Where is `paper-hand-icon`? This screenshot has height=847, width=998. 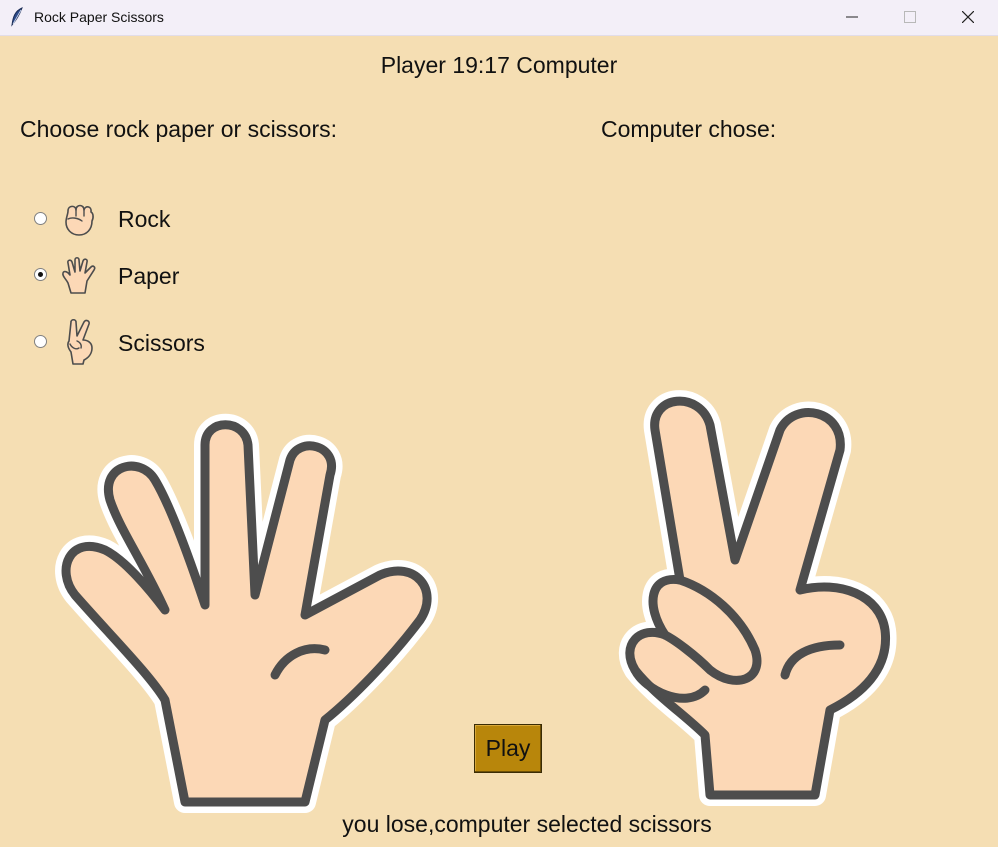
paper-hand-icon is located at coordinates (79, 275).